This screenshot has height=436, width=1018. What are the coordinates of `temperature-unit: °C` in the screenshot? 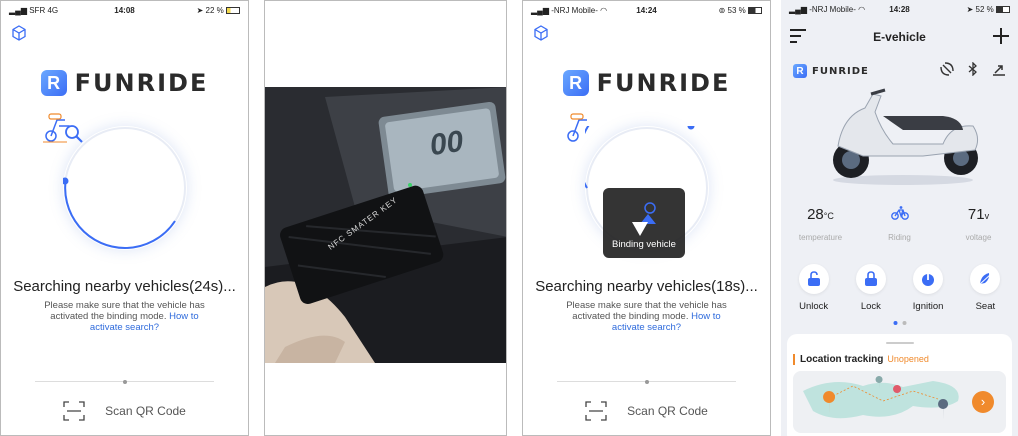 It's located at (828, 216).